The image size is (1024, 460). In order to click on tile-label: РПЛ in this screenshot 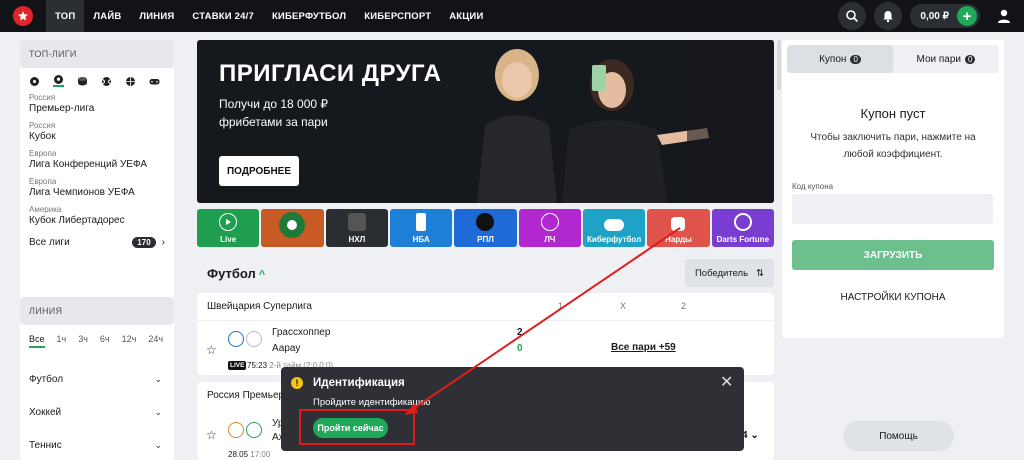, I will do `click(485, 239)`.